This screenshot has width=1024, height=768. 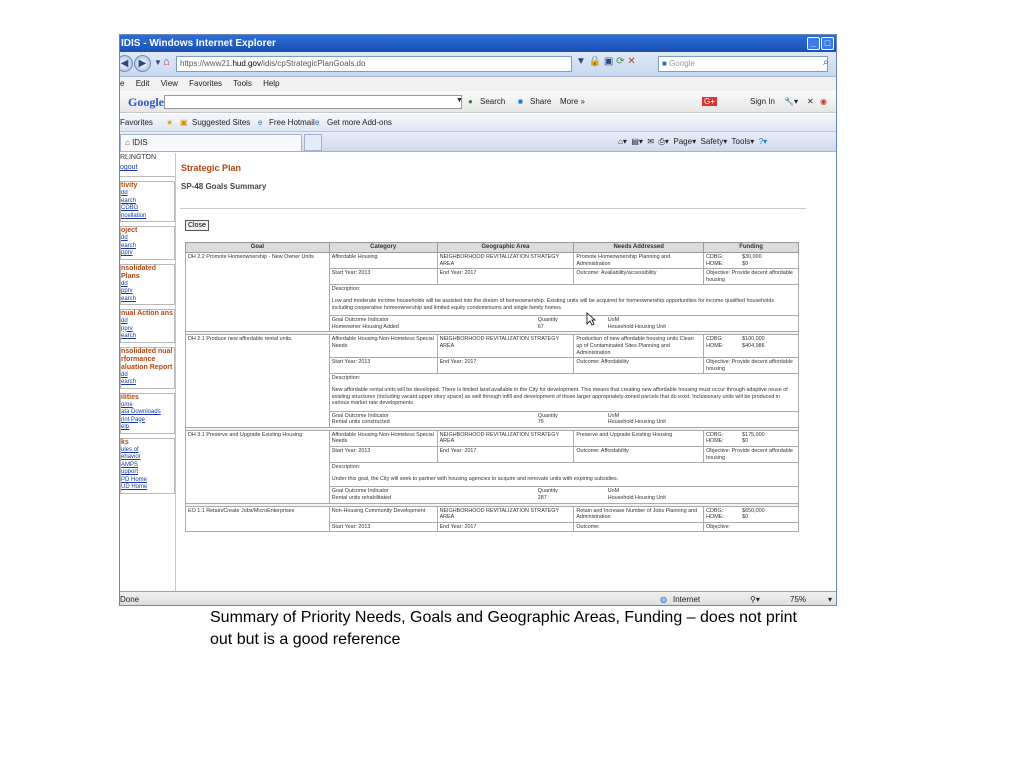 I want to click on header-geographic-area: Geographic Area, so click(x=505, y=247).